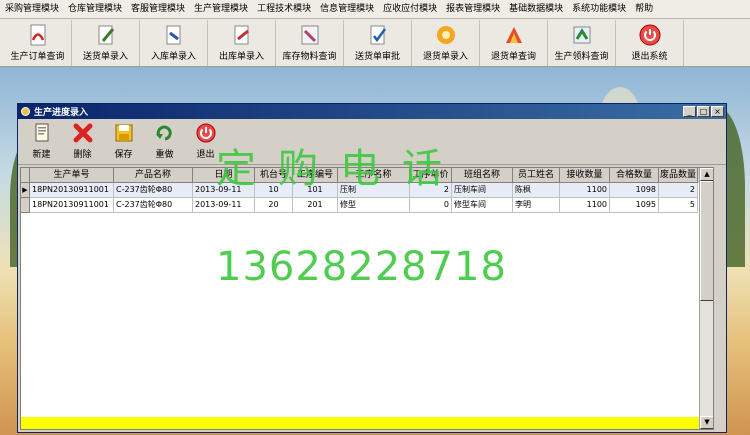 Image resolution: width=750 pixels, height=435 pixels. What do you see at coordinates (205, 133) in the screenshot?
I see `exit-icon` at bounding box center [205, 133].